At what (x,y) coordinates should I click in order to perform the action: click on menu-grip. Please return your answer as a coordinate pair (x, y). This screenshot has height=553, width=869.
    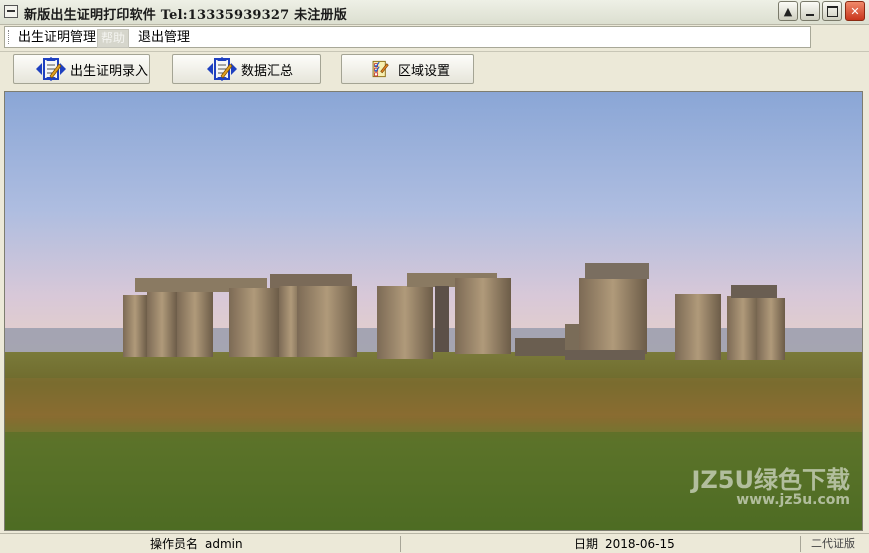
    Looking at the image, I should click on (10, 37).